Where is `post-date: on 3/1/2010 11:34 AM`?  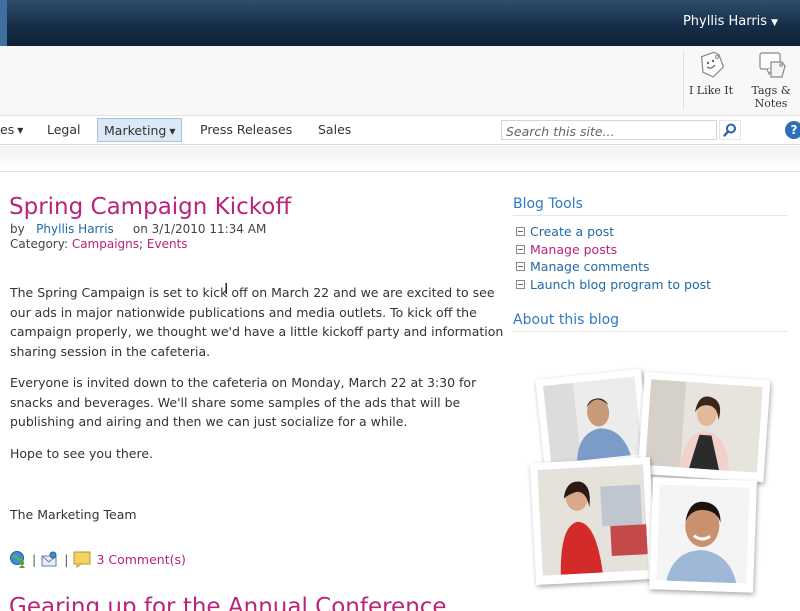
post-date: on 3/1/2010 11:34 AM is located at coordinates (199, 229).